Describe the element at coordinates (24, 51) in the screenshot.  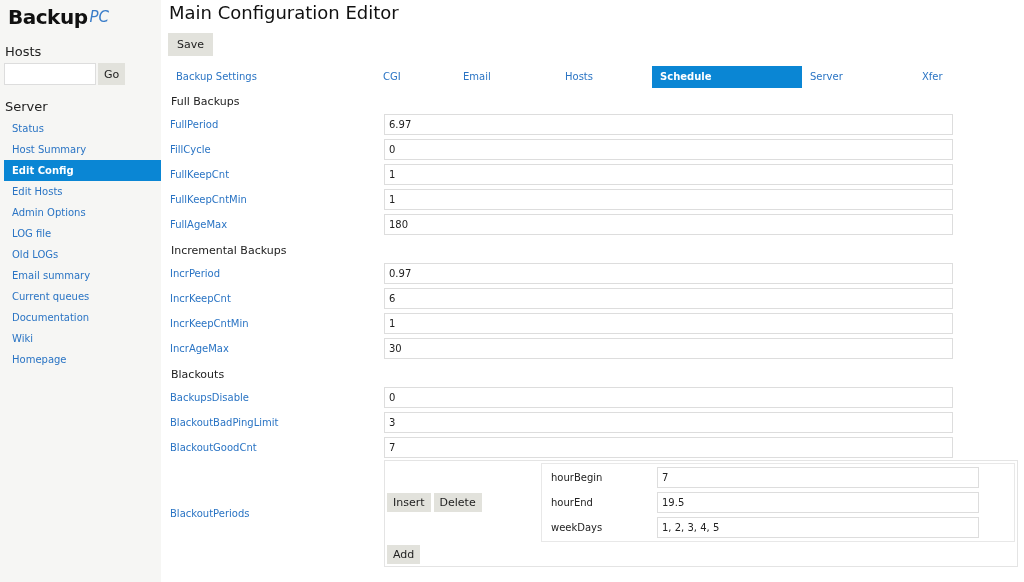
I see `hosts-heading: Hosts` at that location.